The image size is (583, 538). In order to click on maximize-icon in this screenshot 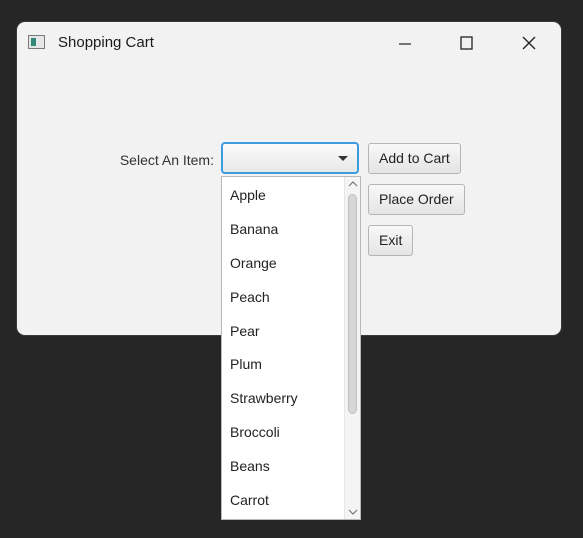, I will do `click(466, 43)`.